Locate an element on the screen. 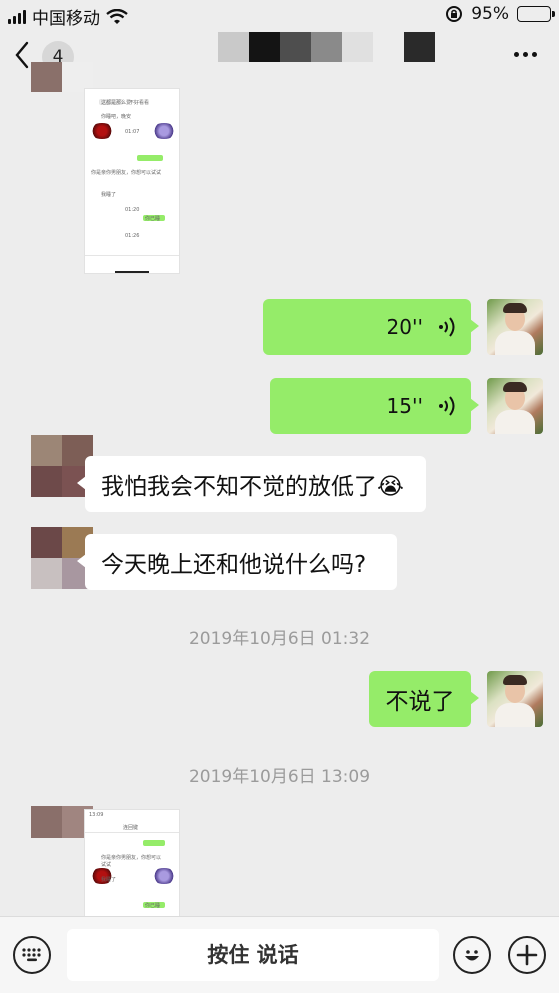 The image size is (559, 993). more-options-button is located at coordinates (525, 54).